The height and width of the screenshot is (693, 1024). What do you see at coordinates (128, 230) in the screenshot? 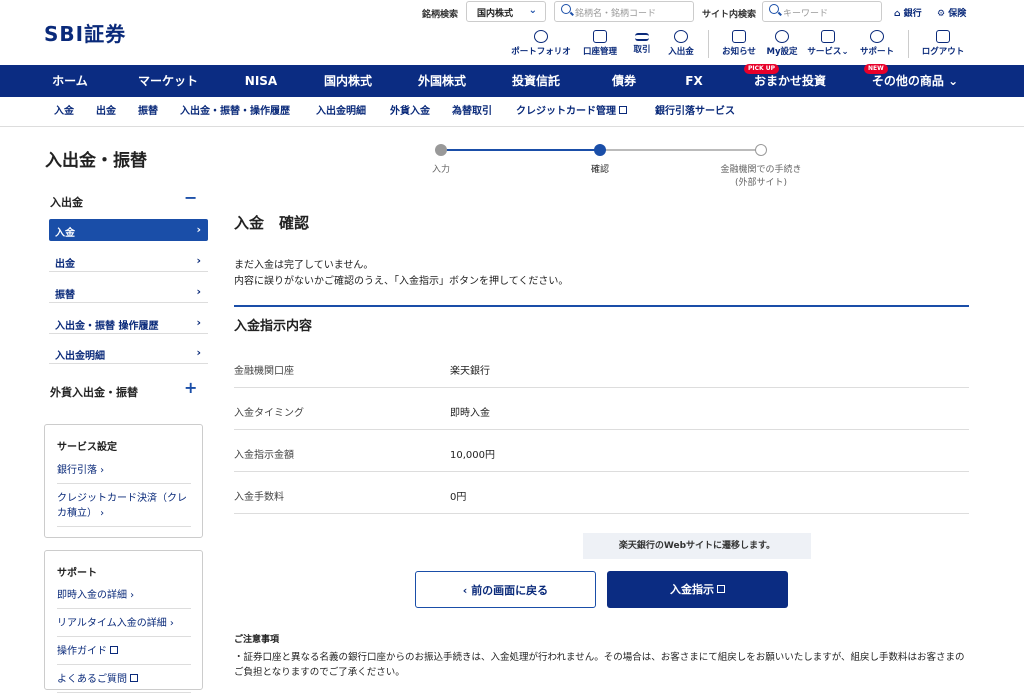
I see `sidebar-item-deposit: 入金 ›` at bounding box center [128, 230].